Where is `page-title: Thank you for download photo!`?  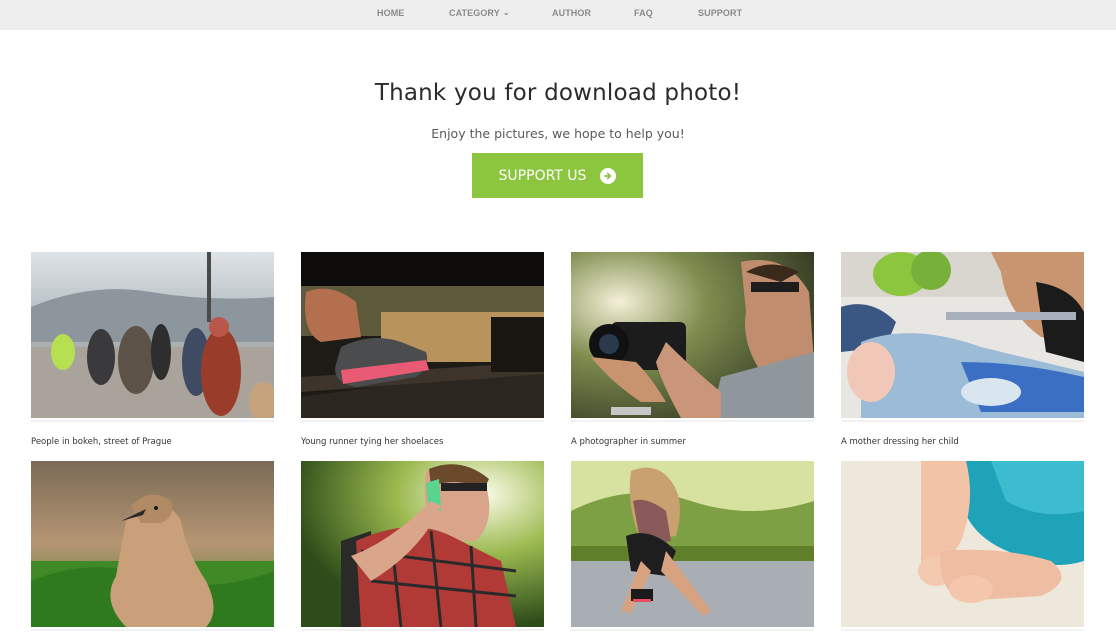
page-title: Thank you for download photo! is located at coordinates (558, 93).